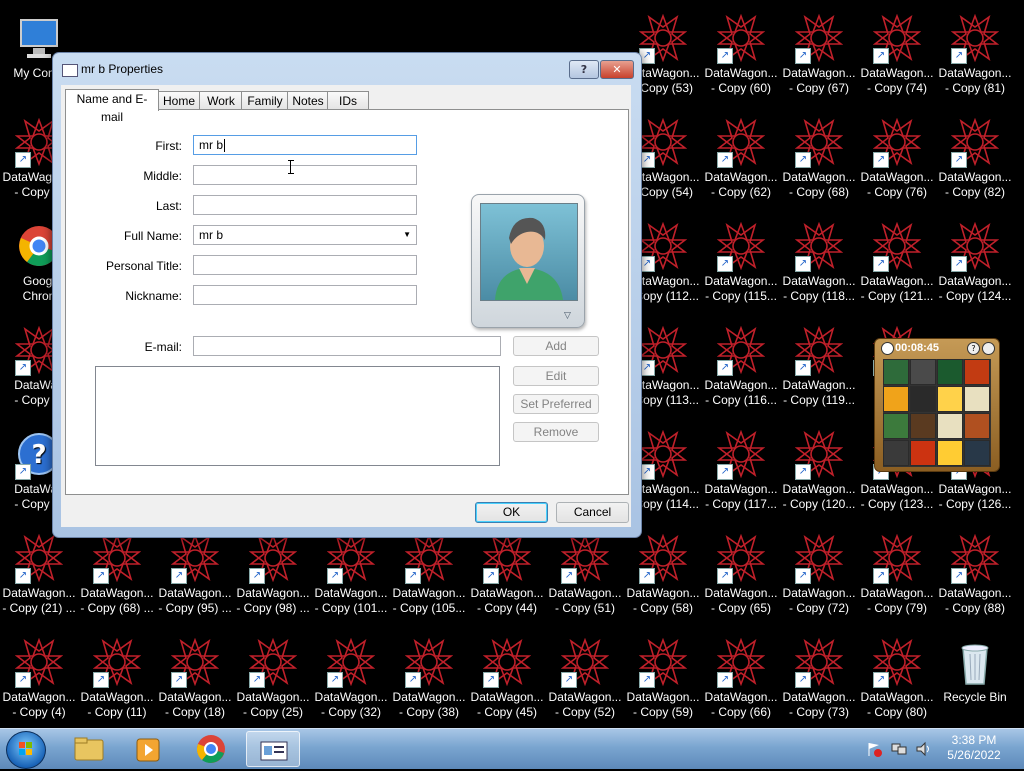  I want to click on set-preferred-button: Set Preferred, so click(556, 404).